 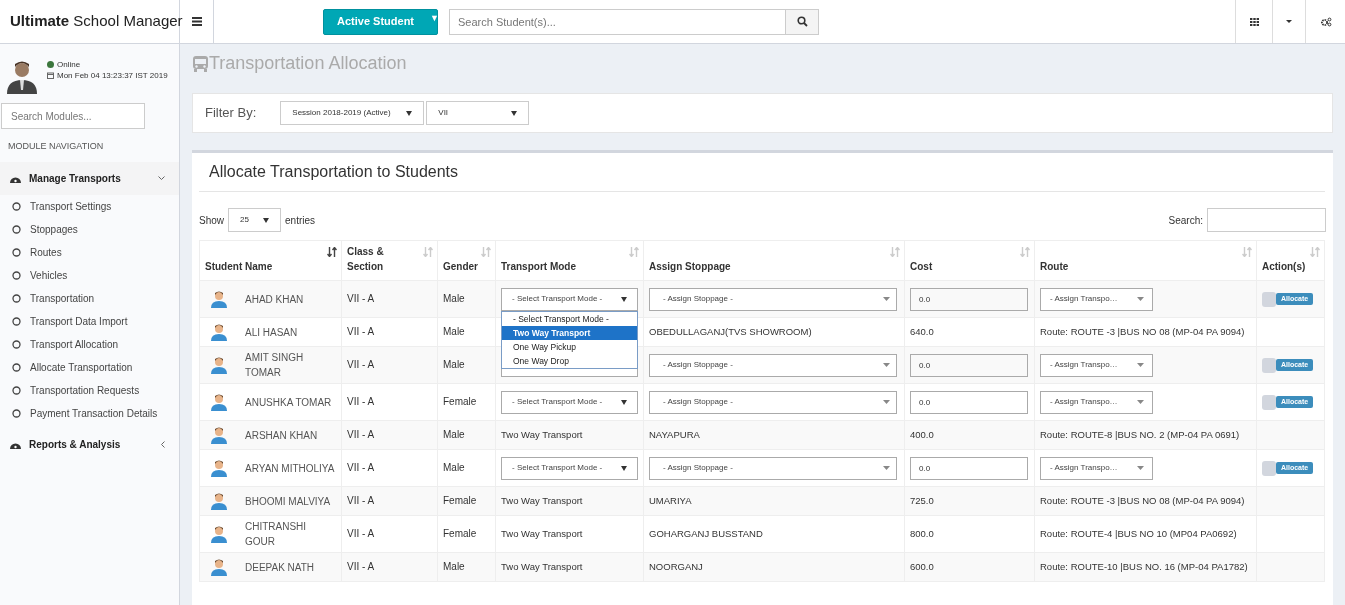 I want to click on dropdown-option: - Select Transport Mode -, so click(x=569, y=319).